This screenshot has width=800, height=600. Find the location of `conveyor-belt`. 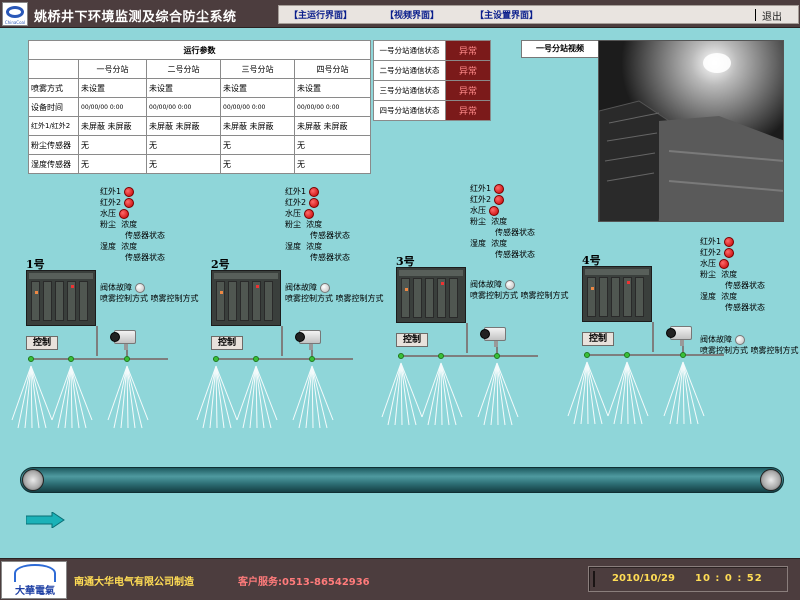

conveyor-belt is located at coordinates (402, 480).